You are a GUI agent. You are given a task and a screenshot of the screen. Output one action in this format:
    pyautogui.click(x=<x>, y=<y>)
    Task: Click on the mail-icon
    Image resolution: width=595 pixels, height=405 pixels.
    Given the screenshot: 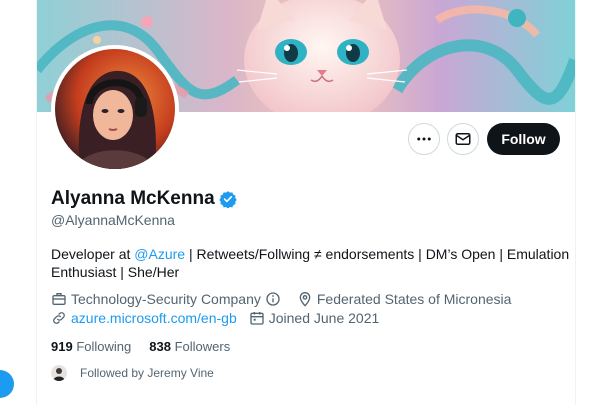 What is the action you would take?
    pyautogui.click(x=463, y=139)
    